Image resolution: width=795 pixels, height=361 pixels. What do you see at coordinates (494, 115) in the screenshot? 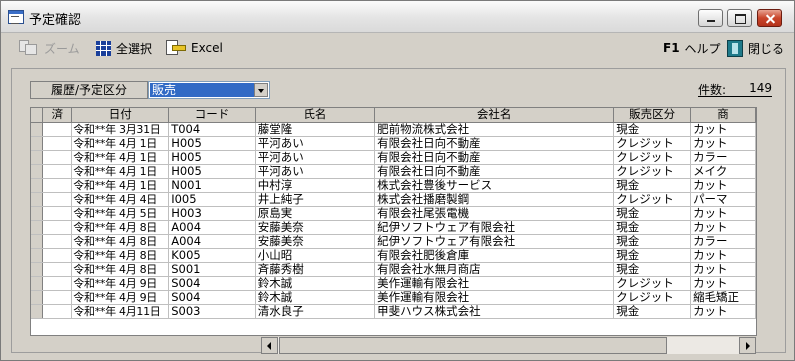
I see `column-header: 会社名` at bounding box center [494, 115].